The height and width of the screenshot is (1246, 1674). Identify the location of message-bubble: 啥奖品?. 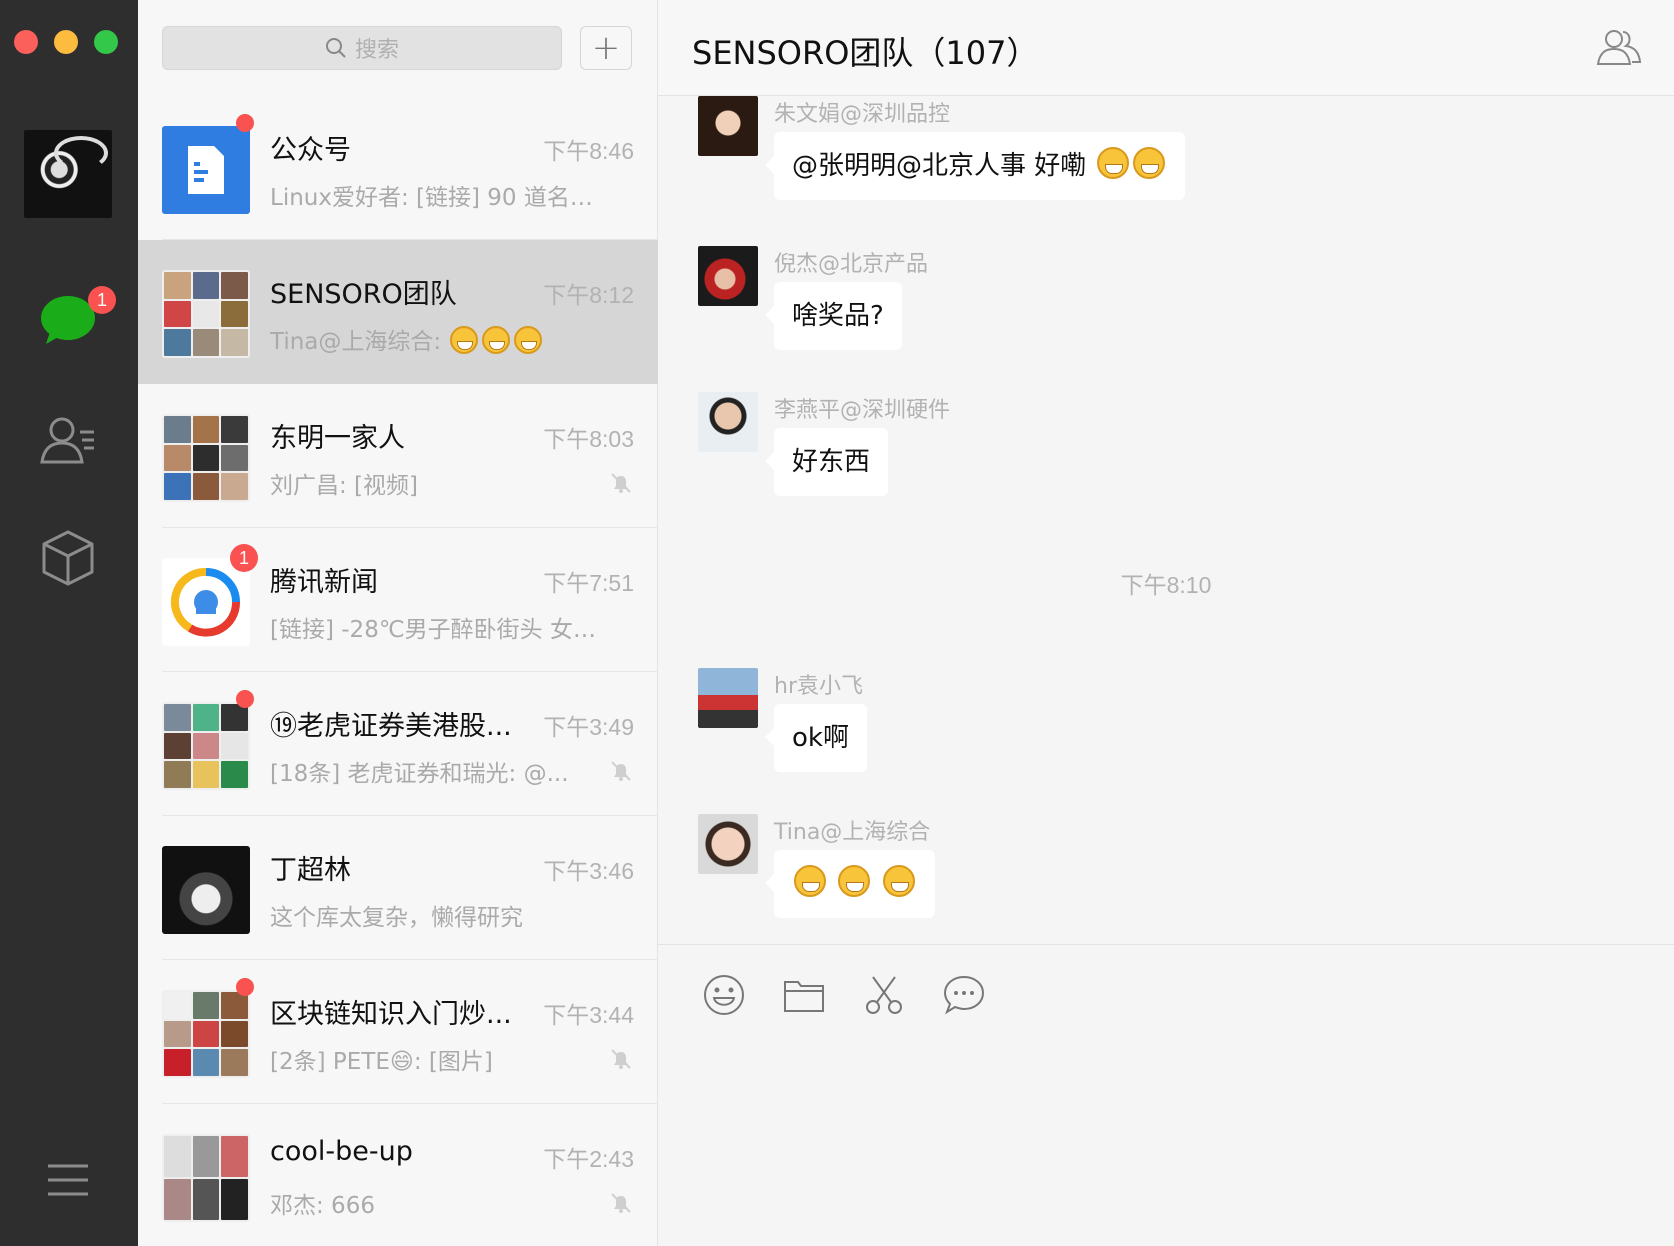
(833, 316).